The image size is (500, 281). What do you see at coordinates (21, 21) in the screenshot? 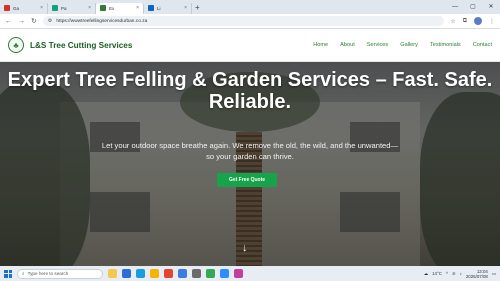
I see `forward-icon: →` at bounding box center [21, 21].